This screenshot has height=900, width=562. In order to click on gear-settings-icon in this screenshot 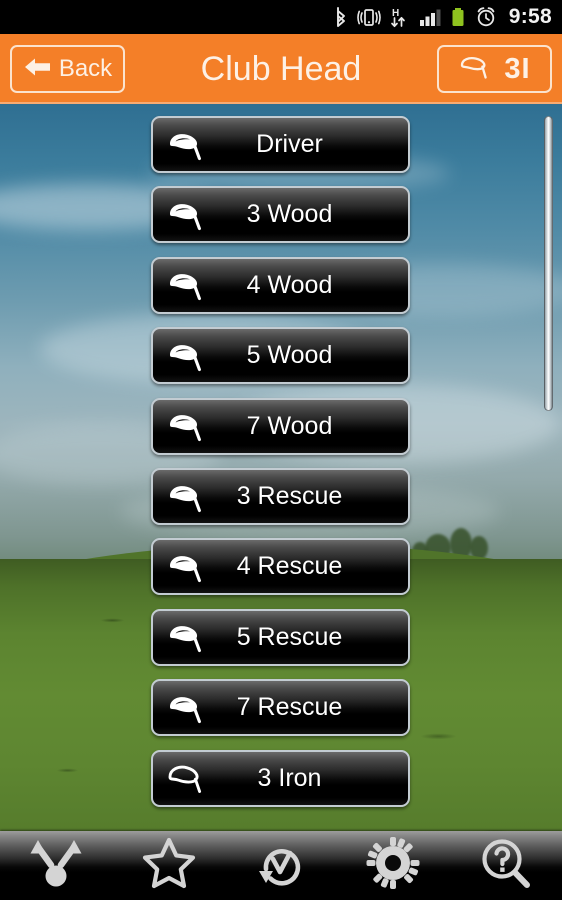, I will do `click(393, 865)`.